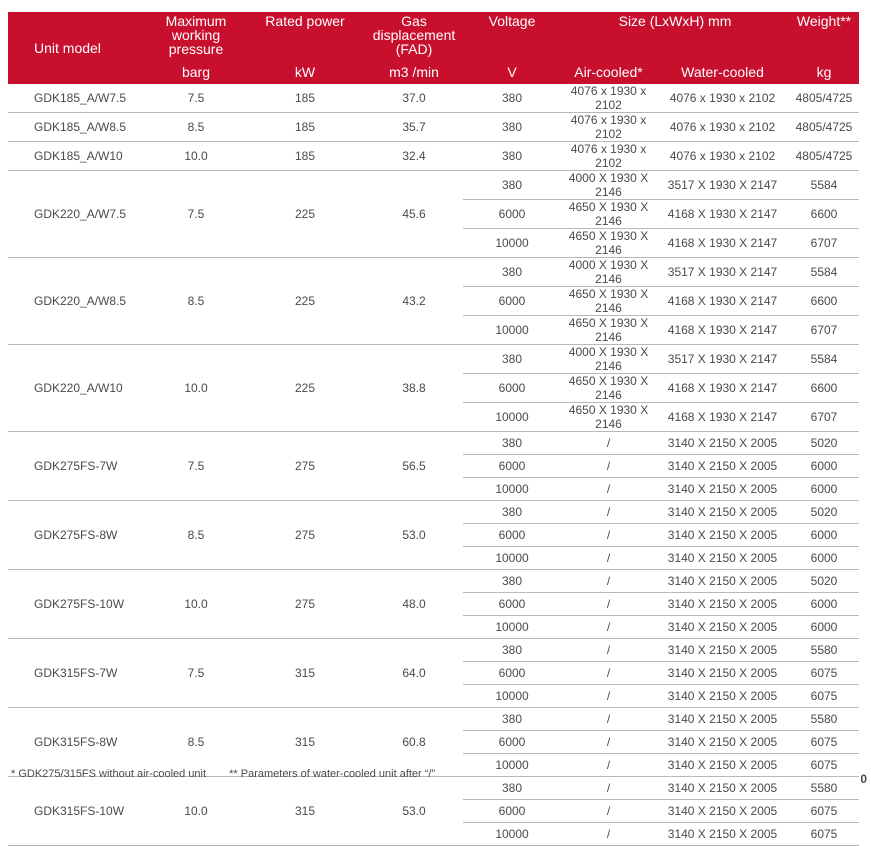 Image resolution: width=871 pixels, height=846 pixels. I want to click on cell-size-air-cooled: 4076 x 1930 x 2102, so click(608, 98).